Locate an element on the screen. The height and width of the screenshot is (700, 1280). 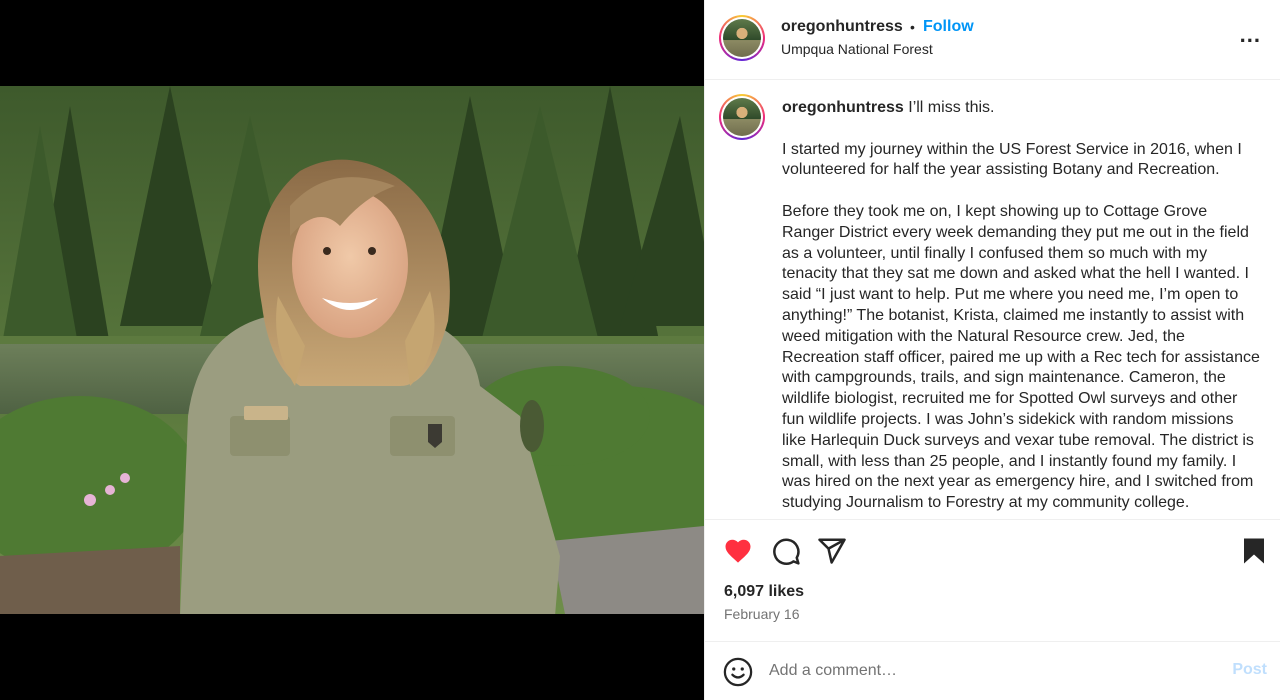
action-bar is located at coordinates (992, 550).